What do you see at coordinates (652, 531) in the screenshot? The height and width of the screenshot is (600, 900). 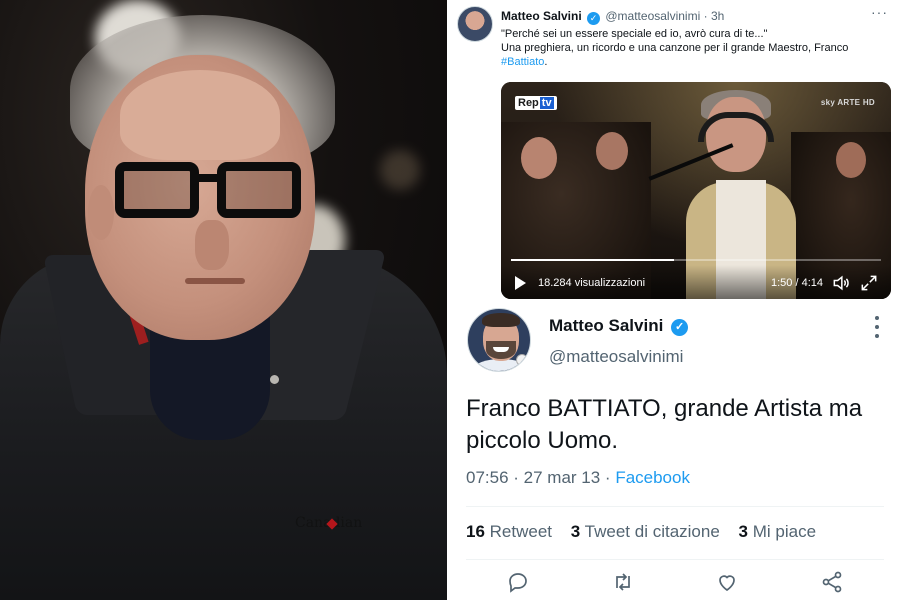 I see `quote-label: Tweet di citazione` at bounding box center [652, 531].